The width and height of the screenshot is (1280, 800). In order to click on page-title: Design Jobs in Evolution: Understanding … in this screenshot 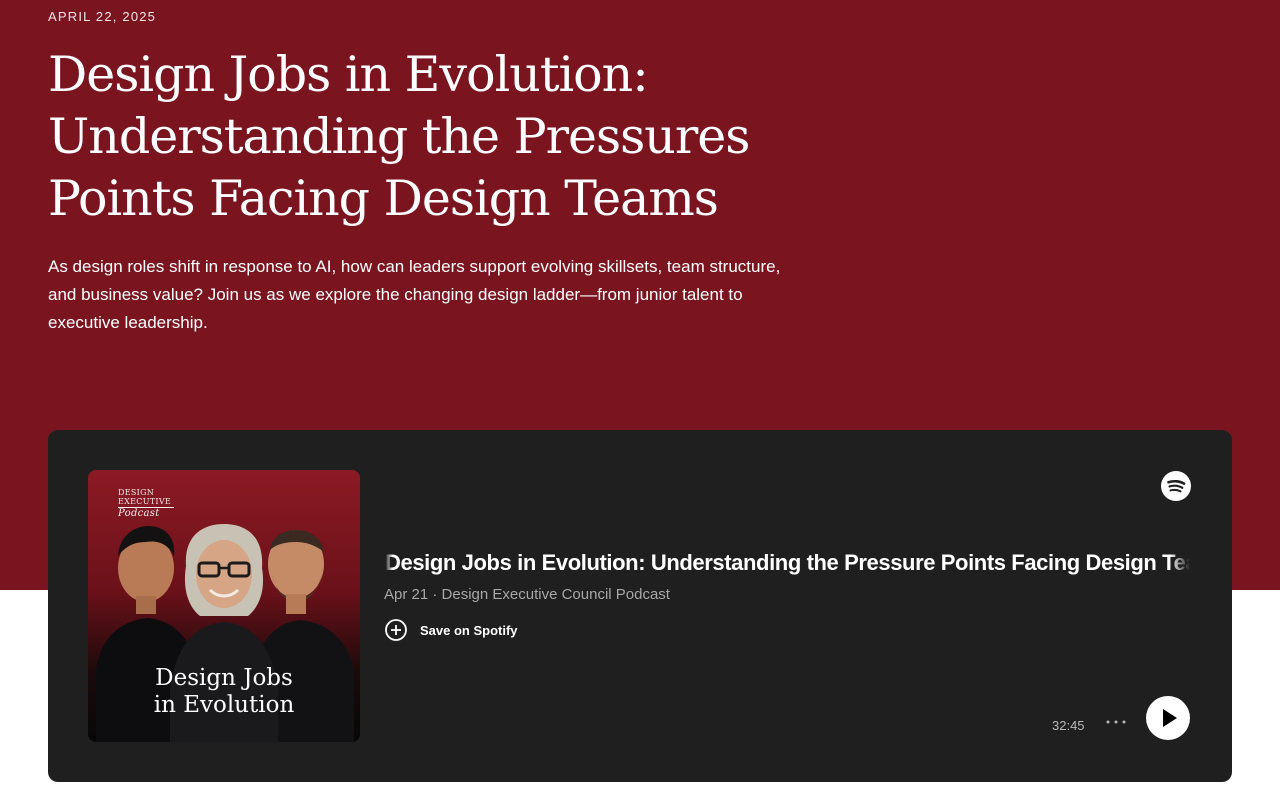, I will do `click(399, 137)`.